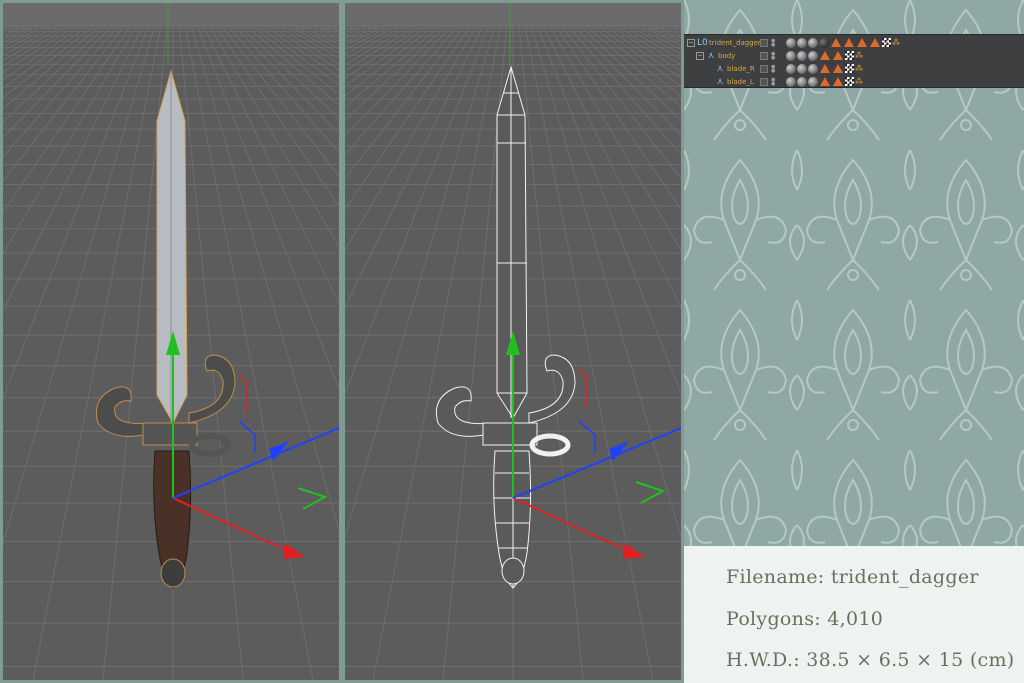  Describe the element at coordinates (870, 660) in the screenshot. I see `dimensions-label: H.W.D.: 38.5 × 6.5 × 15 (cm)` at that location.